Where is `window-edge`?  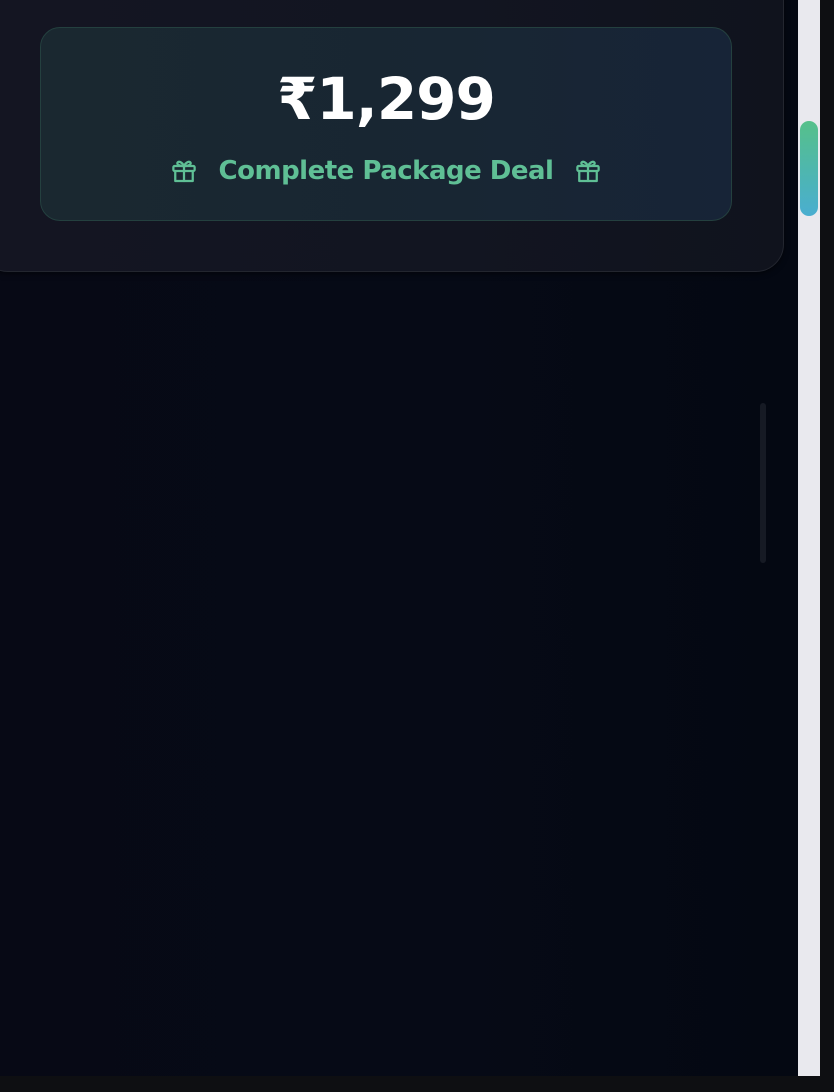
window-edge is located at coordinates (827, 546).